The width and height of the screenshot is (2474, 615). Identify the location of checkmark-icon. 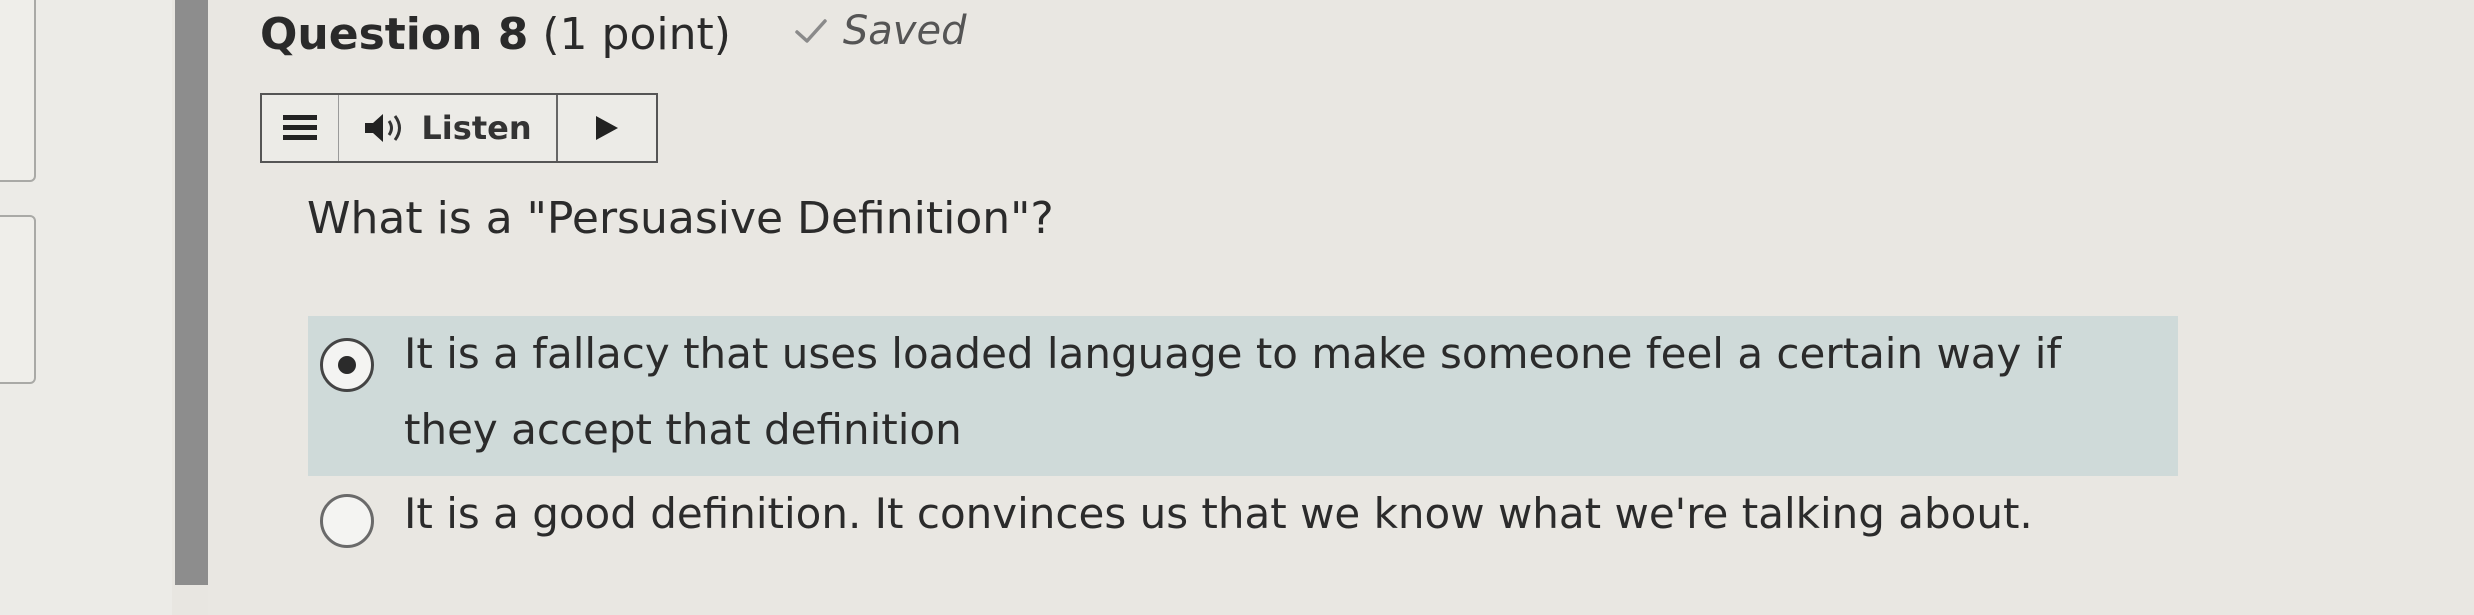
(811, 31).